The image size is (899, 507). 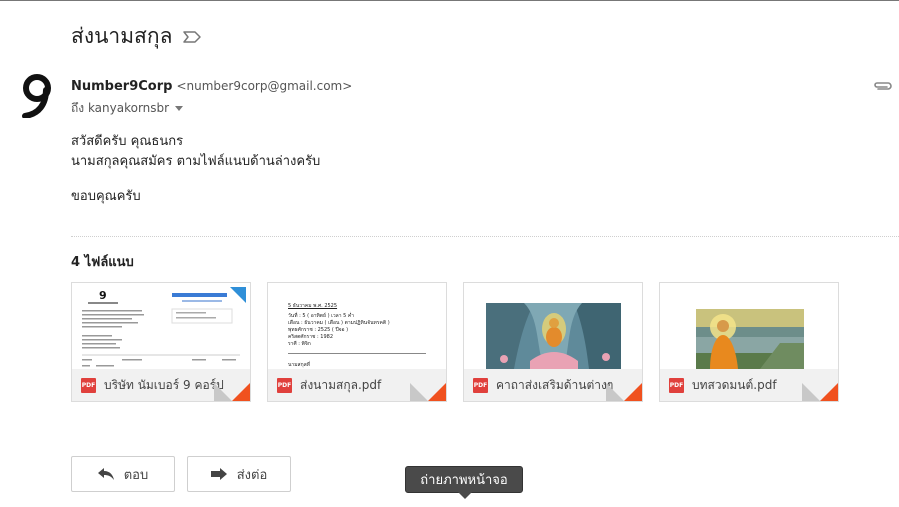 What do you see at coordinates (313, 306) in the screenshot?
I see `thumb-title: 5 ธันวาคม พ.ศ. 2525` at bounding box center [313, 306].